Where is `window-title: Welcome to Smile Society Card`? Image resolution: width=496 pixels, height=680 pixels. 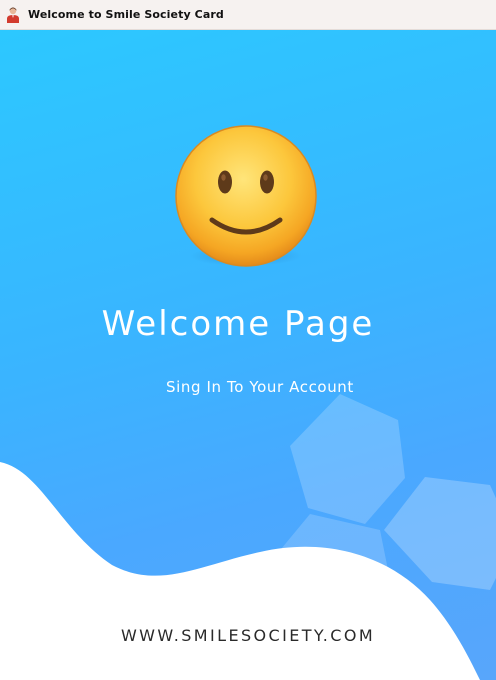 window-title: Welcome to Smile Society Card is located at coordinates (126, 14).